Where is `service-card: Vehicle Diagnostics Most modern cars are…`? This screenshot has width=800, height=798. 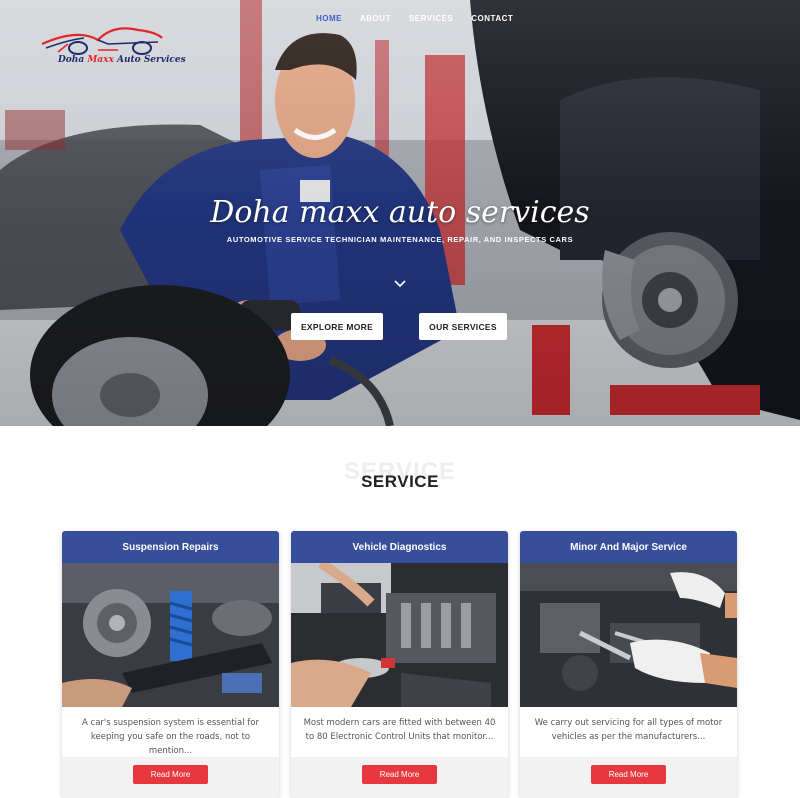 service-card: Vehicle Diagnostics Most modern cars are… is located at coordinates (399, 664).